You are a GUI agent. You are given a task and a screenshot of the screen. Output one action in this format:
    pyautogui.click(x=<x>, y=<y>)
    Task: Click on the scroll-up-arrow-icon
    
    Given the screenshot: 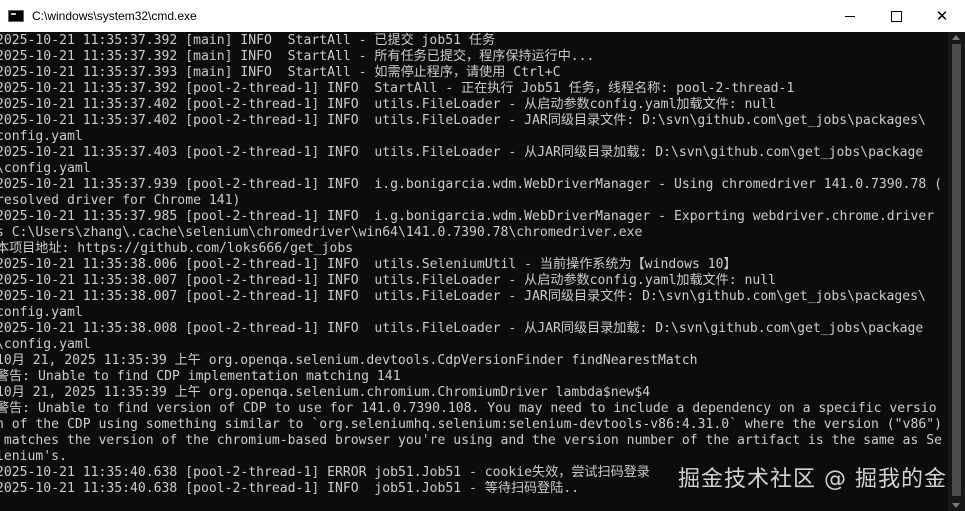 What is the action you would take?
    pyautogui.click(x=956, y=37)
    